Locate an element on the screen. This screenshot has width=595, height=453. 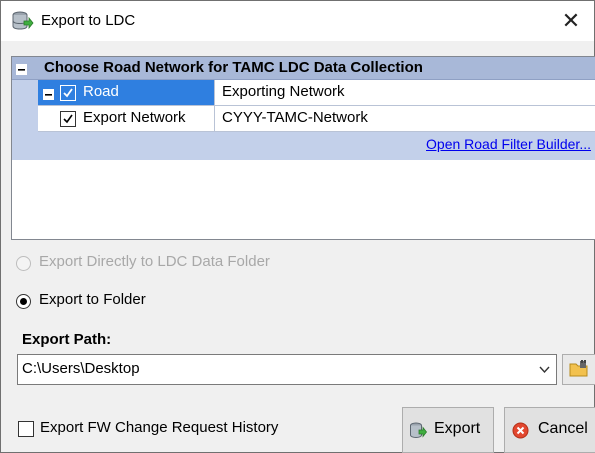
export-network-label: Export Network is located at coordinates (134, 117).